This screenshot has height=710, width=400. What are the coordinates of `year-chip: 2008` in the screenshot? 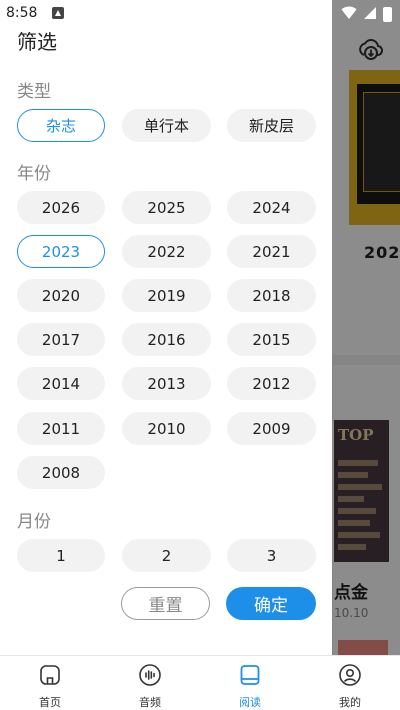 It's located at (61, 472).